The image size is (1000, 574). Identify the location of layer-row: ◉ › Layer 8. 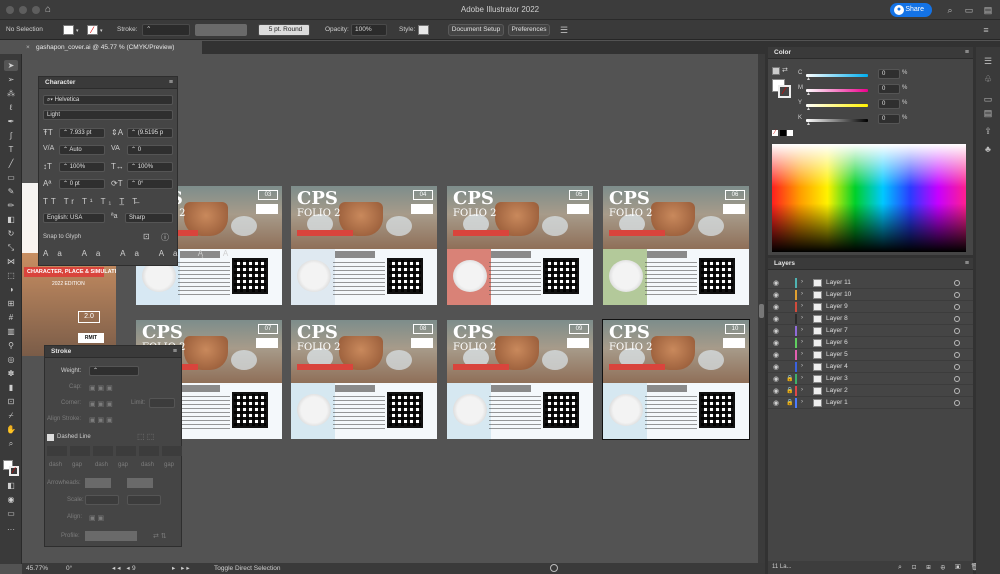
(870, 319).